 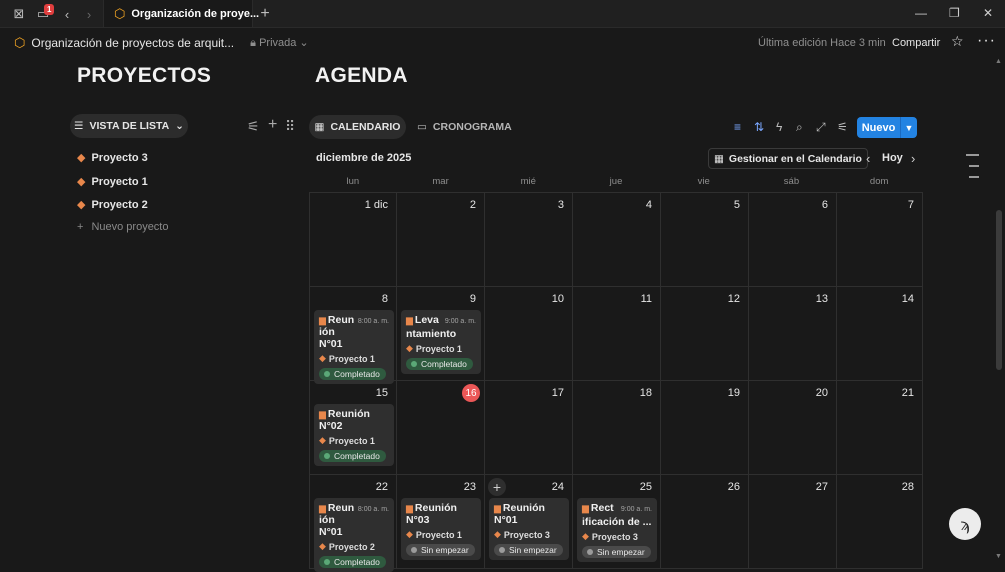 What do you see at coordinates (376, 205) in the screenshot?
I see `day-number: 1 dic` at bounding box center [376, 205].